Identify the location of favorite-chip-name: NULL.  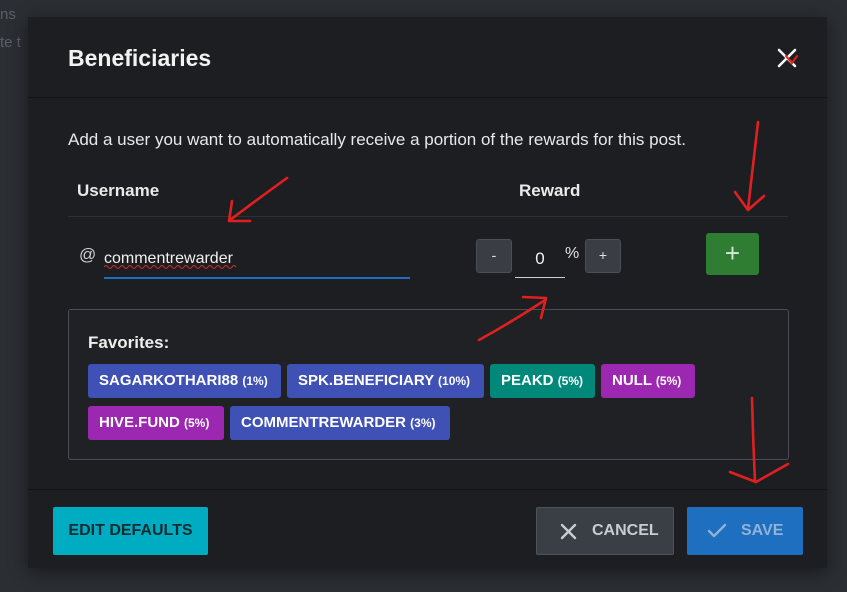
(632, 380).